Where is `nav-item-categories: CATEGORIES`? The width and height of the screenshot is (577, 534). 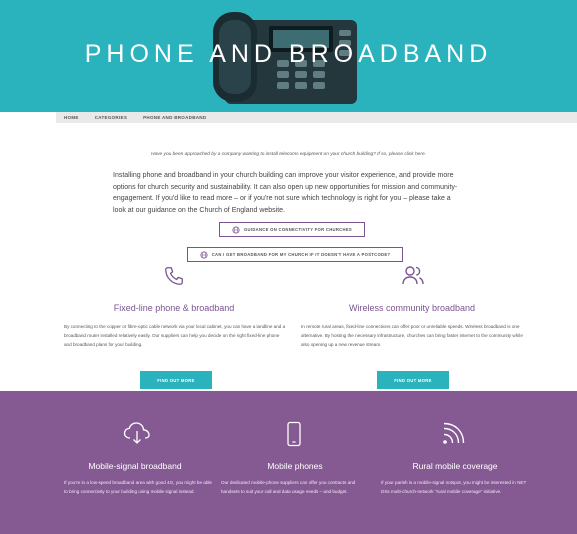 nav-item-categories: CATEGORIES is located at coordinates (111, 117).